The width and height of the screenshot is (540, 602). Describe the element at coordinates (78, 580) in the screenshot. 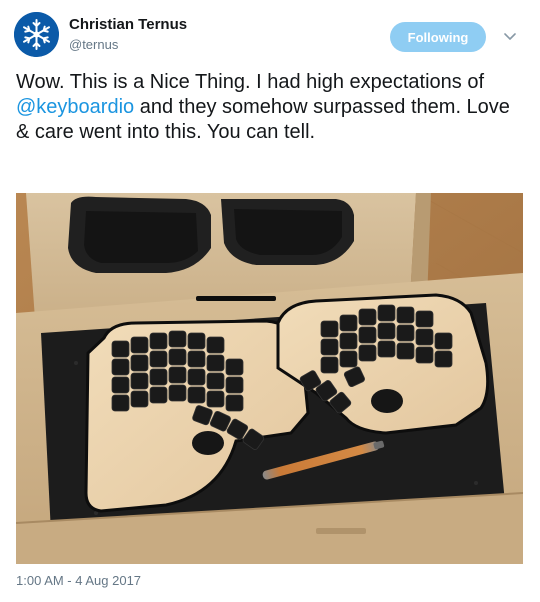

I see `tweet-timestamp: 1:00 AM - 4 Aug 2017` at that location.